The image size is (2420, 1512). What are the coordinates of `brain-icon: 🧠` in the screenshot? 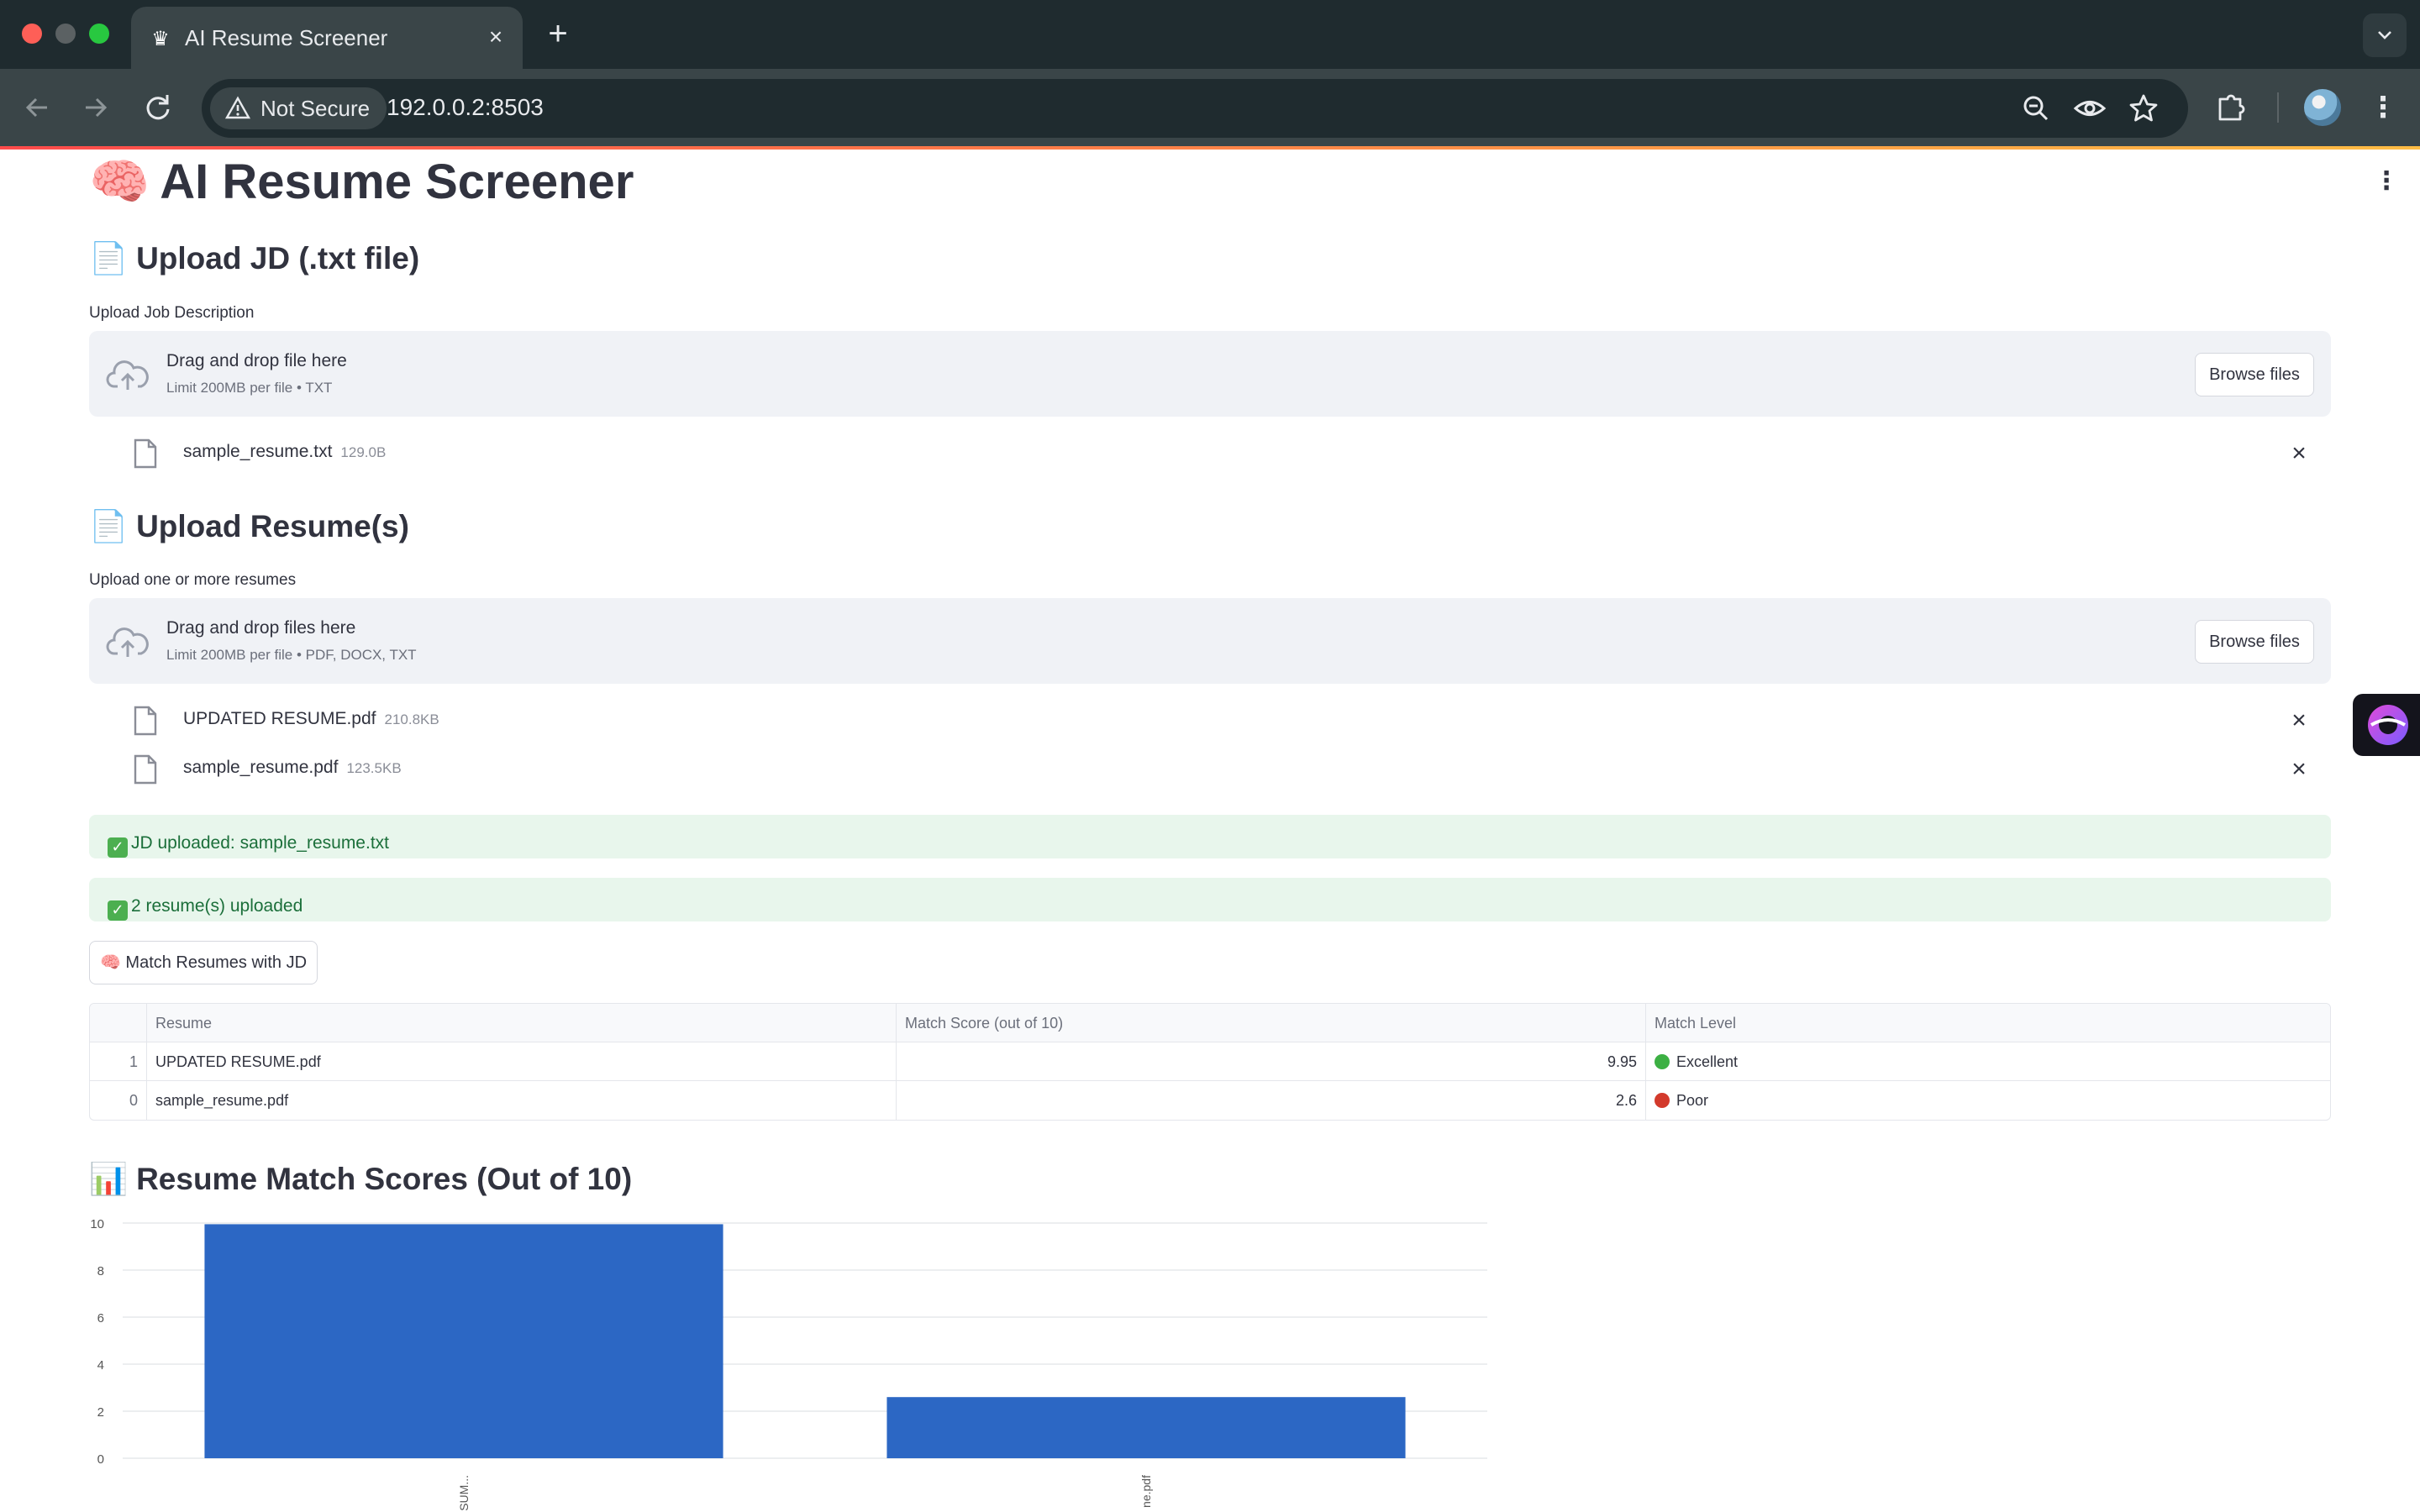 It's located at (120, 181).